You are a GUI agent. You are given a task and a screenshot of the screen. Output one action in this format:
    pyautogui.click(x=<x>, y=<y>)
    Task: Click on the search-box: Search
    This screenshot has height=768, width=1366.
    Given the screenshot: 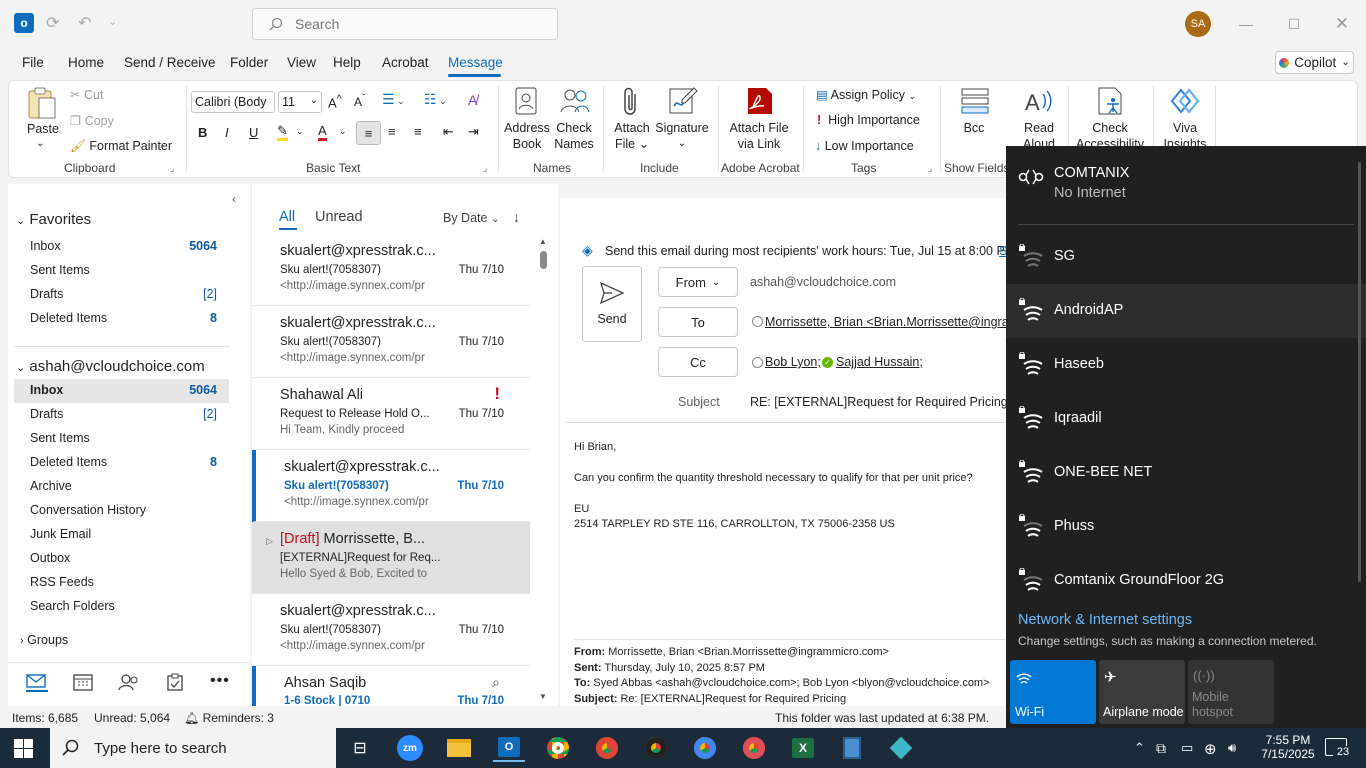 What is the action you would take?
    pyautogui.click(x=405, y=24)
    